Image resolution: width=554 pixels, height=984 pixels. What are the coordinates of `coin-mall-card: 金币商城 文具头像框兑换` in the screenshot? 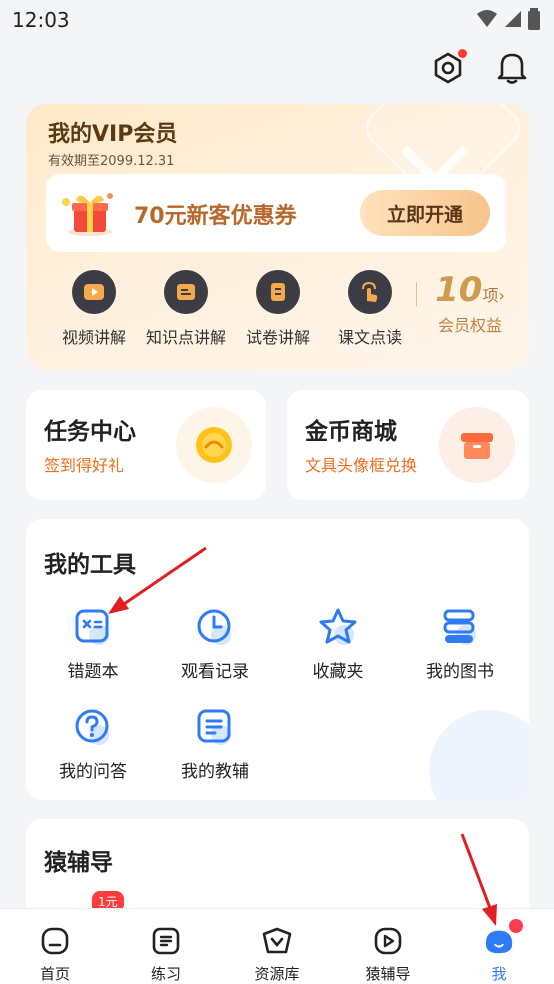 It's located at (408, 445).